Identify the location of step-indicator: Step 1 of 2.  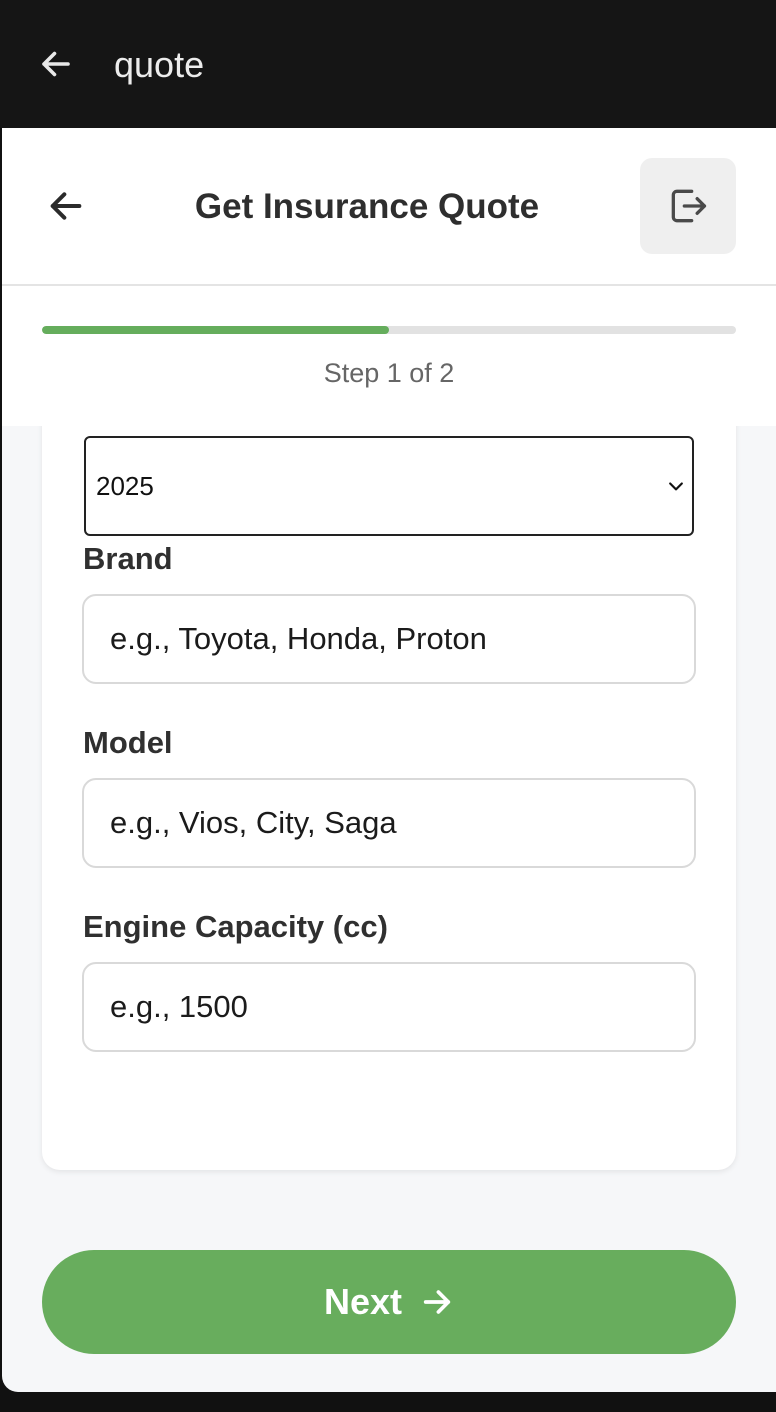
(389, 373).